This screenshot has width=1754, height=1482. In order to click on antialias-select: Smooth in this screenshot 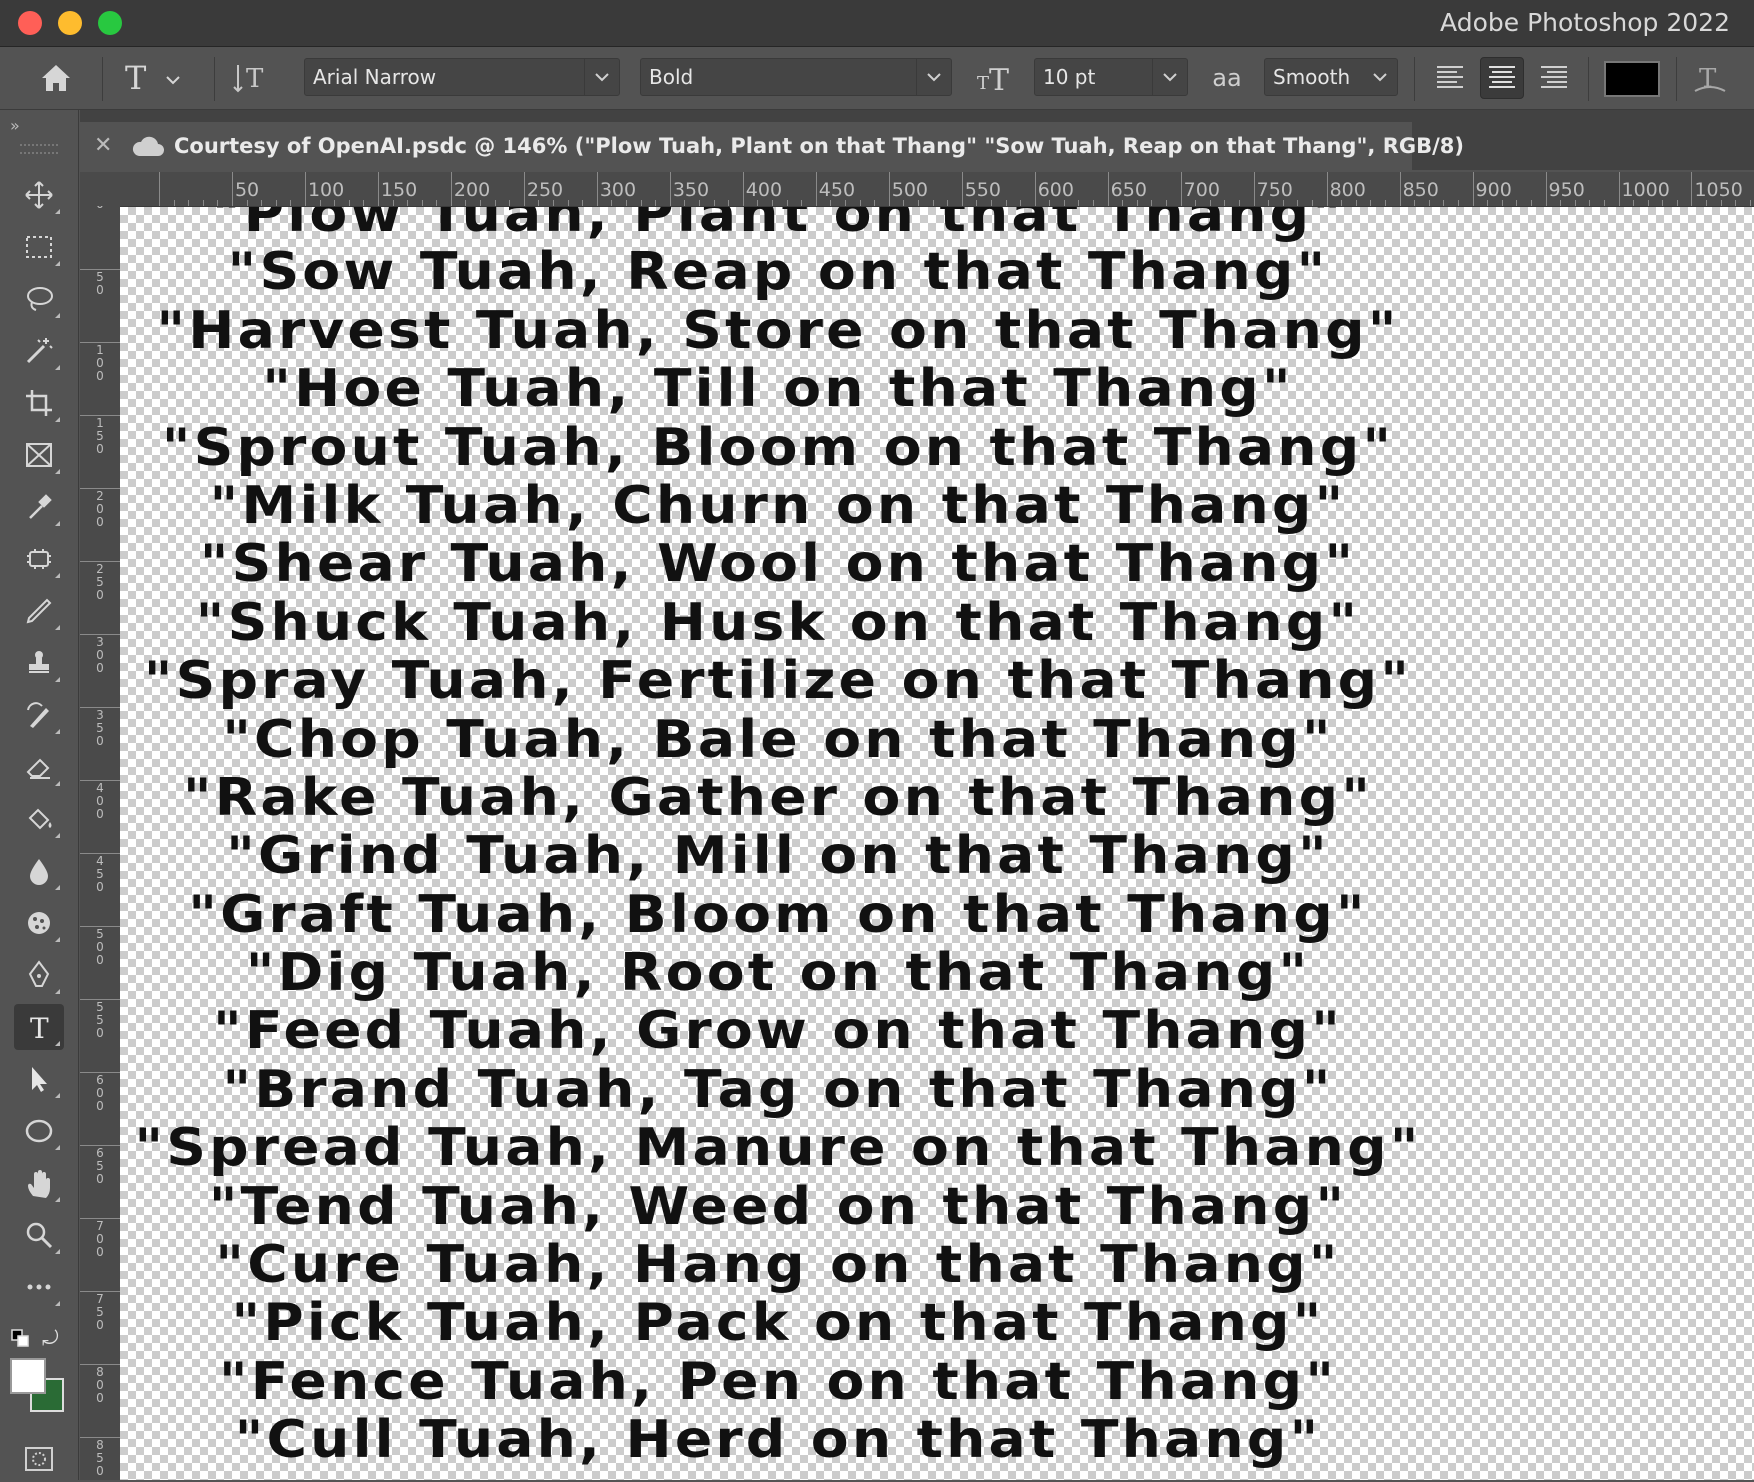, I will do `click(1331, 77)`.